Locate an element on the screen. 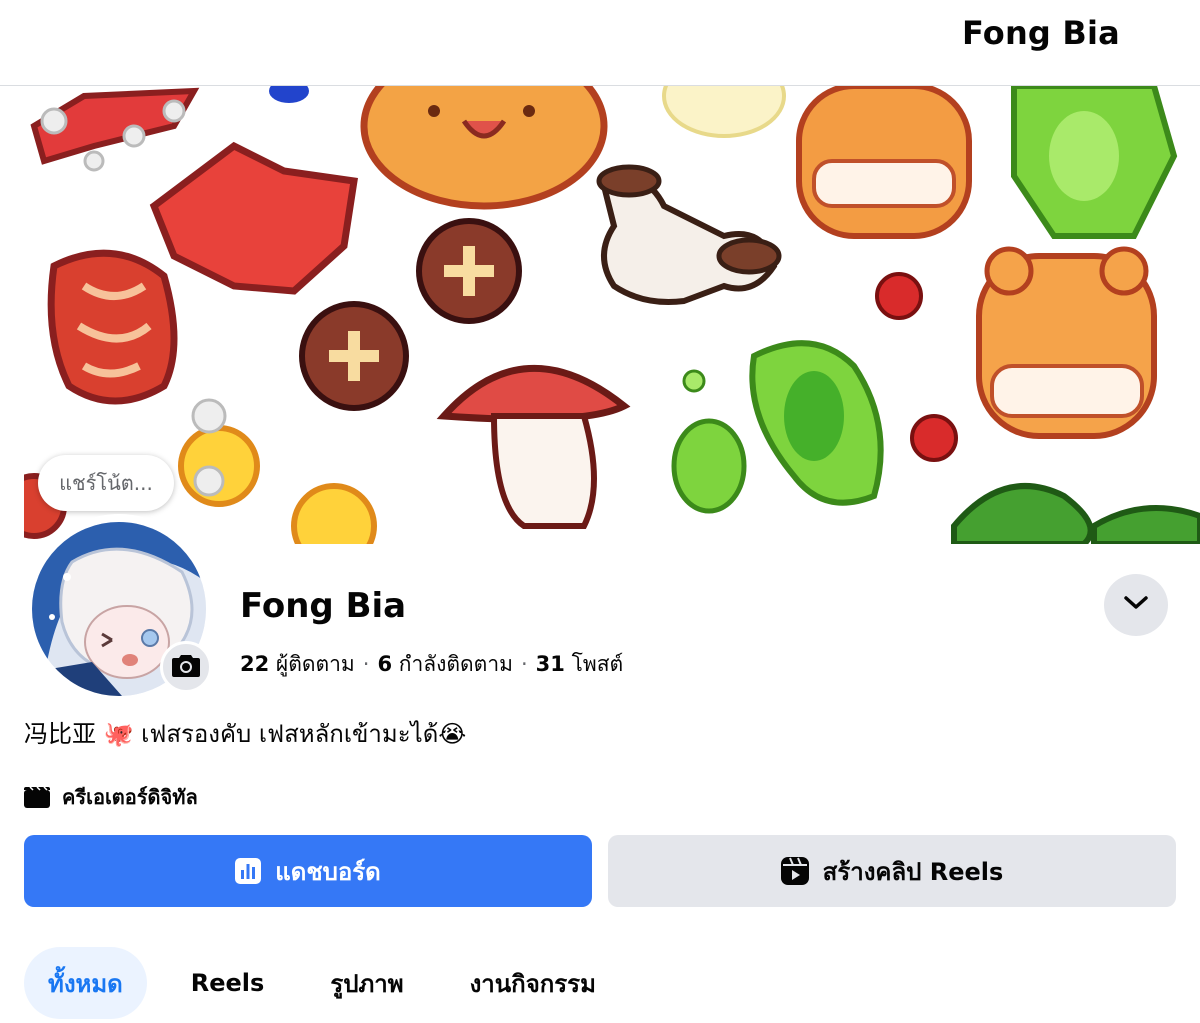 The height and width of the screenshot is (1023, 1200). tab-events: งานกิจกรรม is located at coordinates (533, 983).